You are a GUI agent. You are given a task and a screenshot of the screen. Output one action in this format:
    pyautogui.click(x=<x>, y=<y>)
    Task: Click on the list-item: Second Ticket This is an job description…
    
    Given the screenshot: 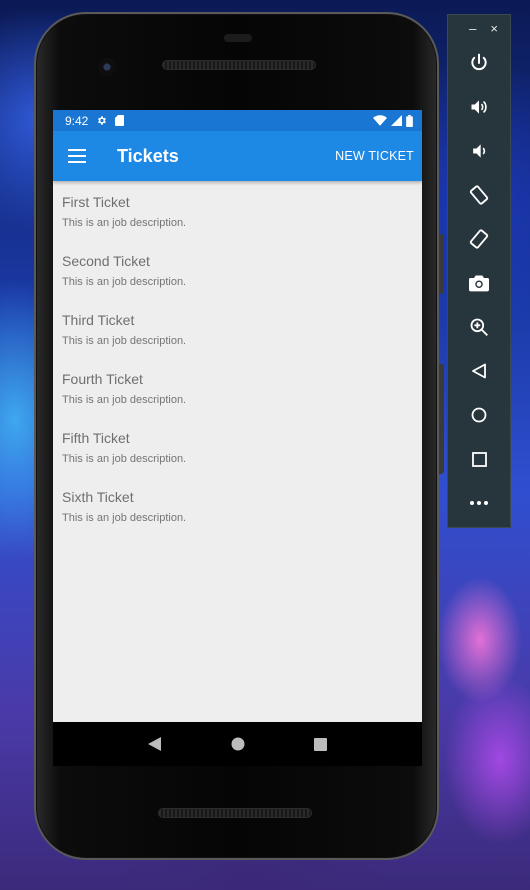 What is the action you would take?
    pyautogui.click(x=237, y=273)
    